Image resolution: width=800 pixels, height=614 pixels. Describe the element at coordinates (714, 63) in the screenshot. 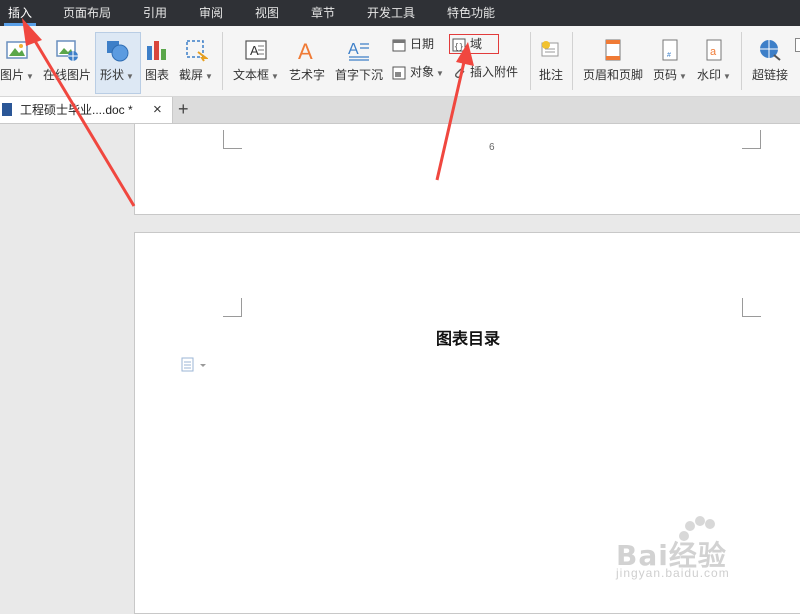

I see `watermark-button: a 水印 ▼` at that location.